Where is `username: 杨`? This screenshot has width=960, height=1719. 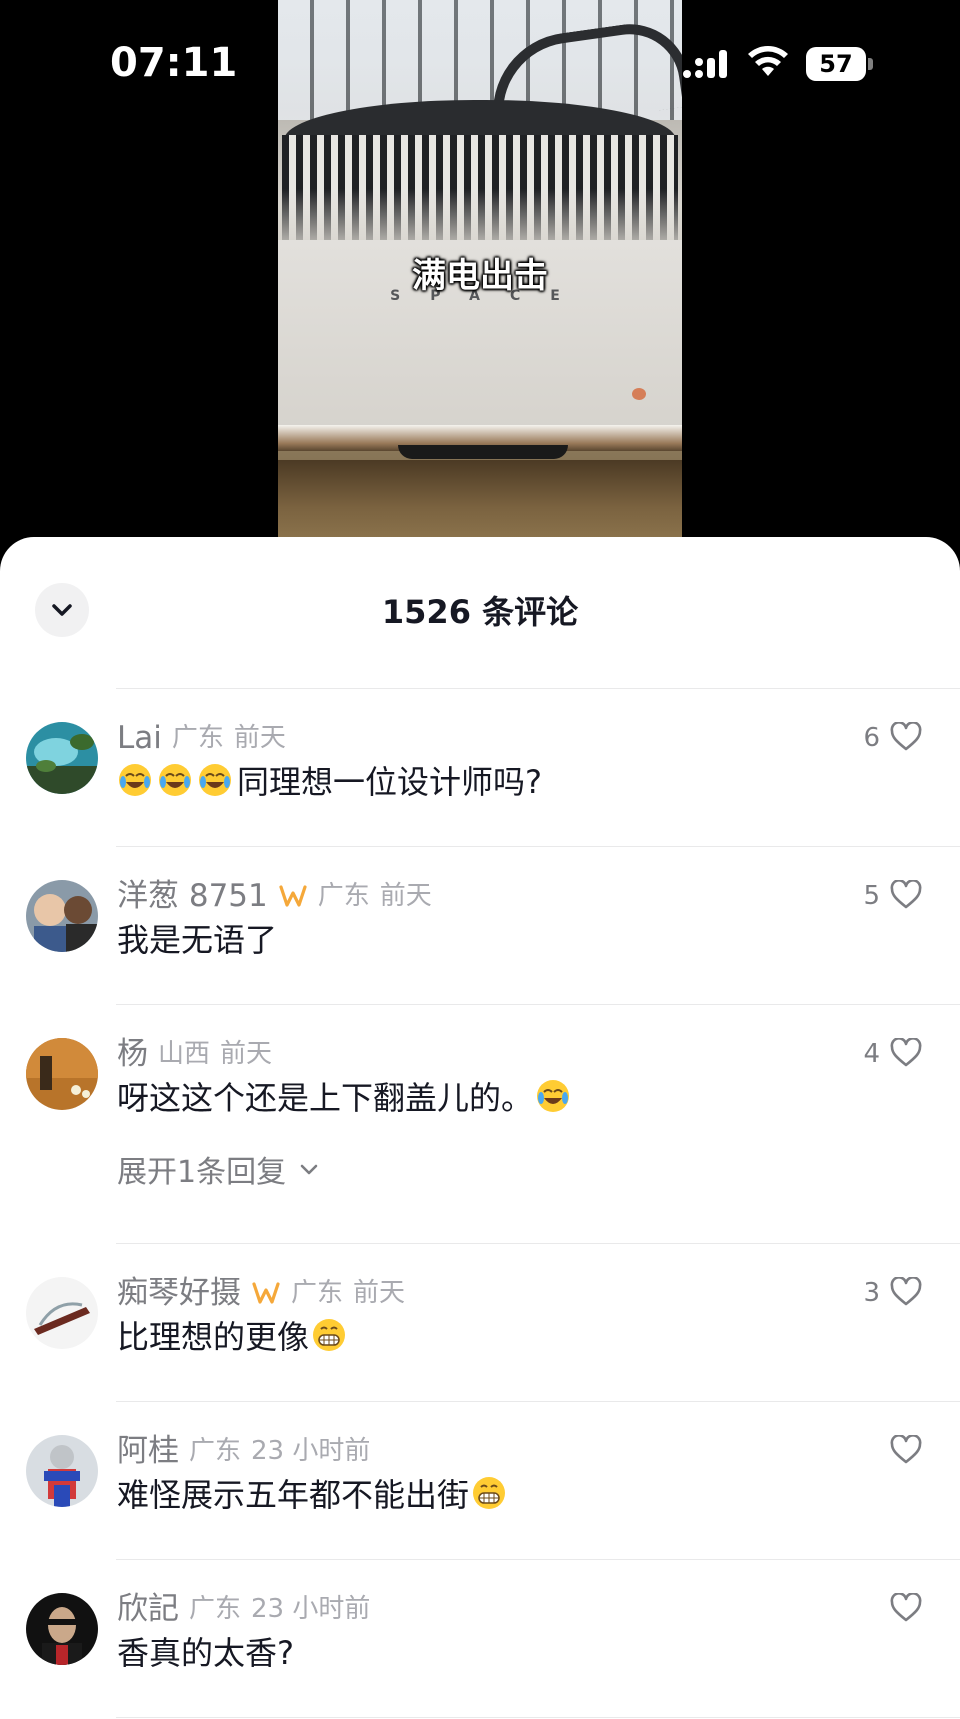
username: 杨 is located at coordinates (132, 1054).